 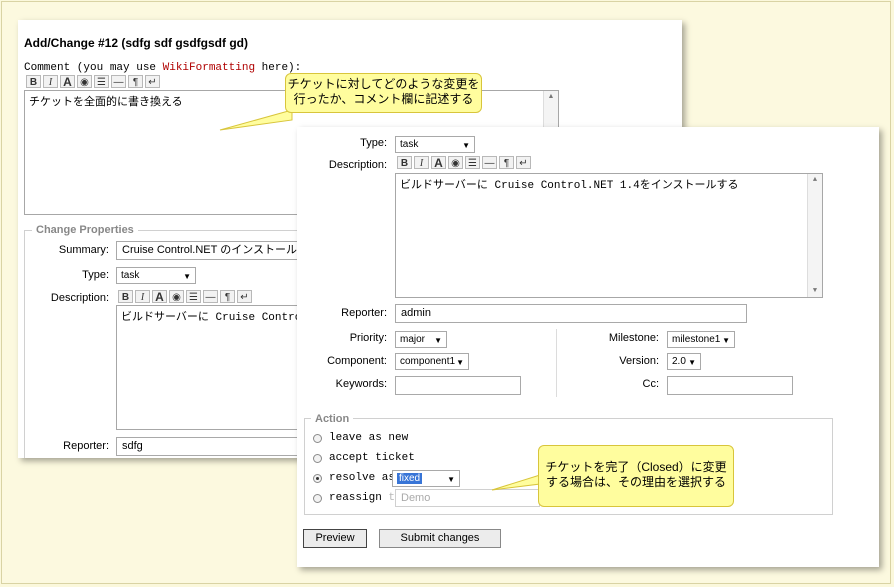 I want to click on comment-callout: チケットに対してどのような変更を 行ったか、コメント欄に記述する, so click(x=383, y=93).